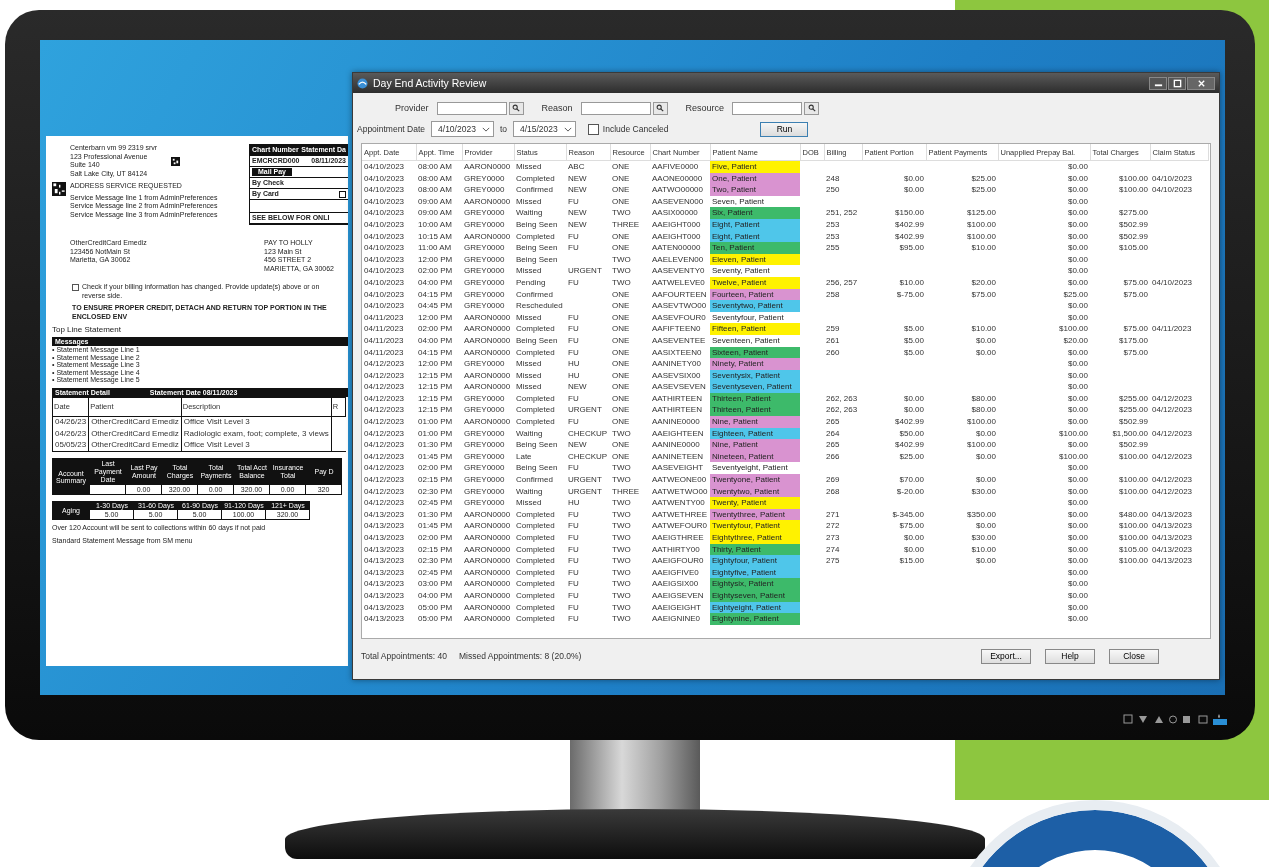  I want to click on table-cell: AATWO00000, so click(680, 190).